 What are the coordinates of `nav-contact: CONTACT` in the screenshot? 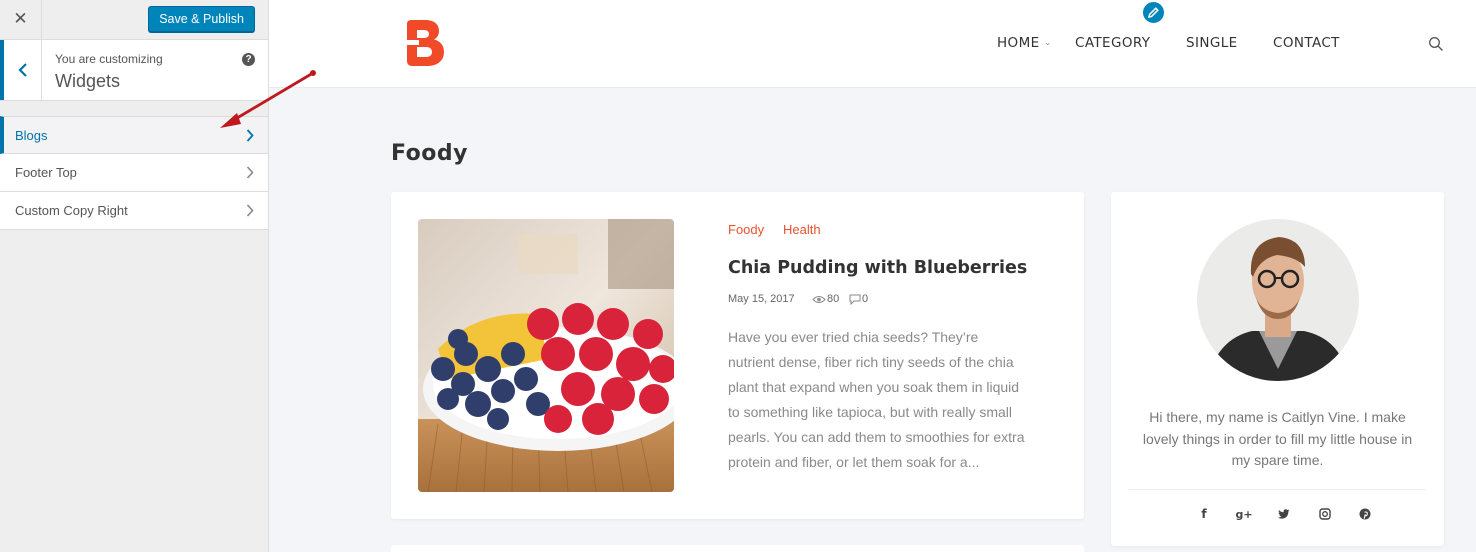 It's located at (1306, 43).